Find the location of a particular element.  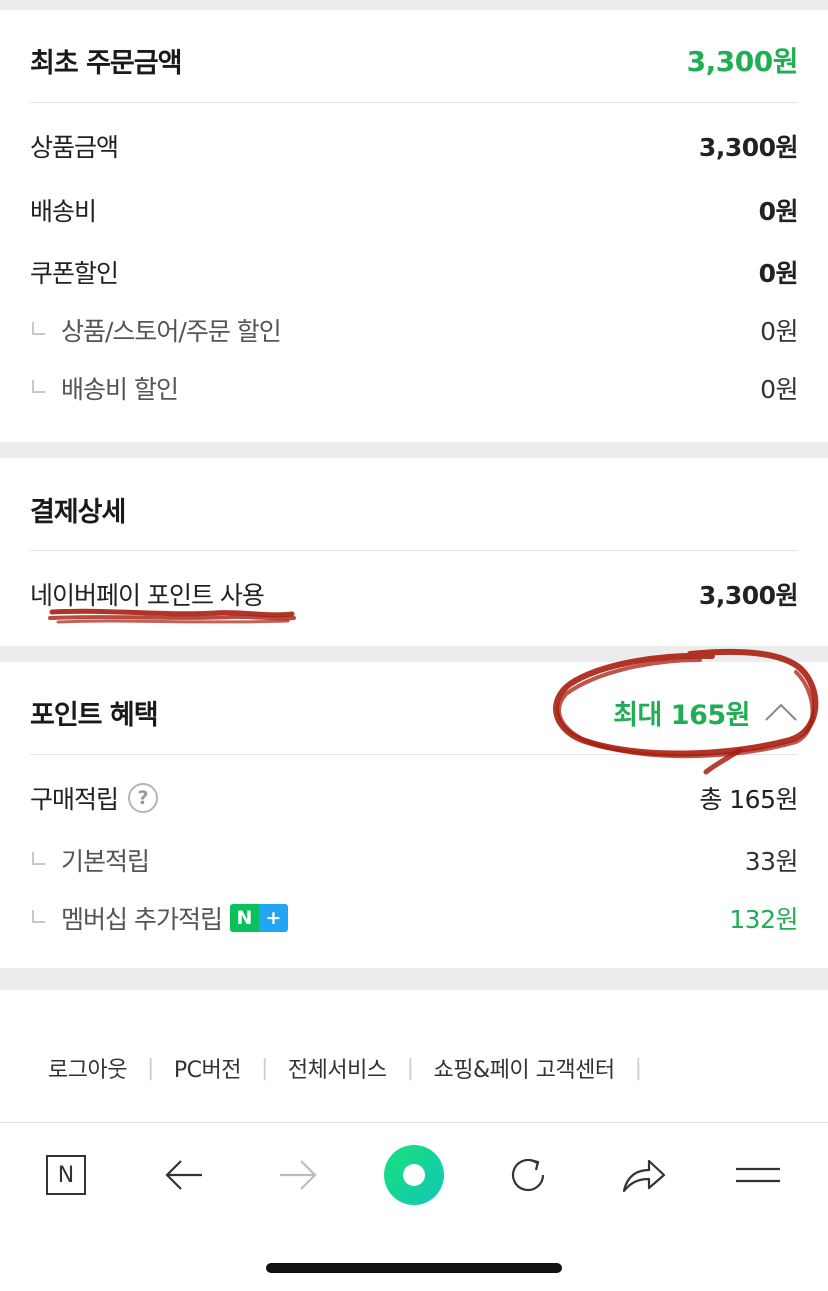

all-services-link: 전체서비스 is located at coordinates (337, 1068).